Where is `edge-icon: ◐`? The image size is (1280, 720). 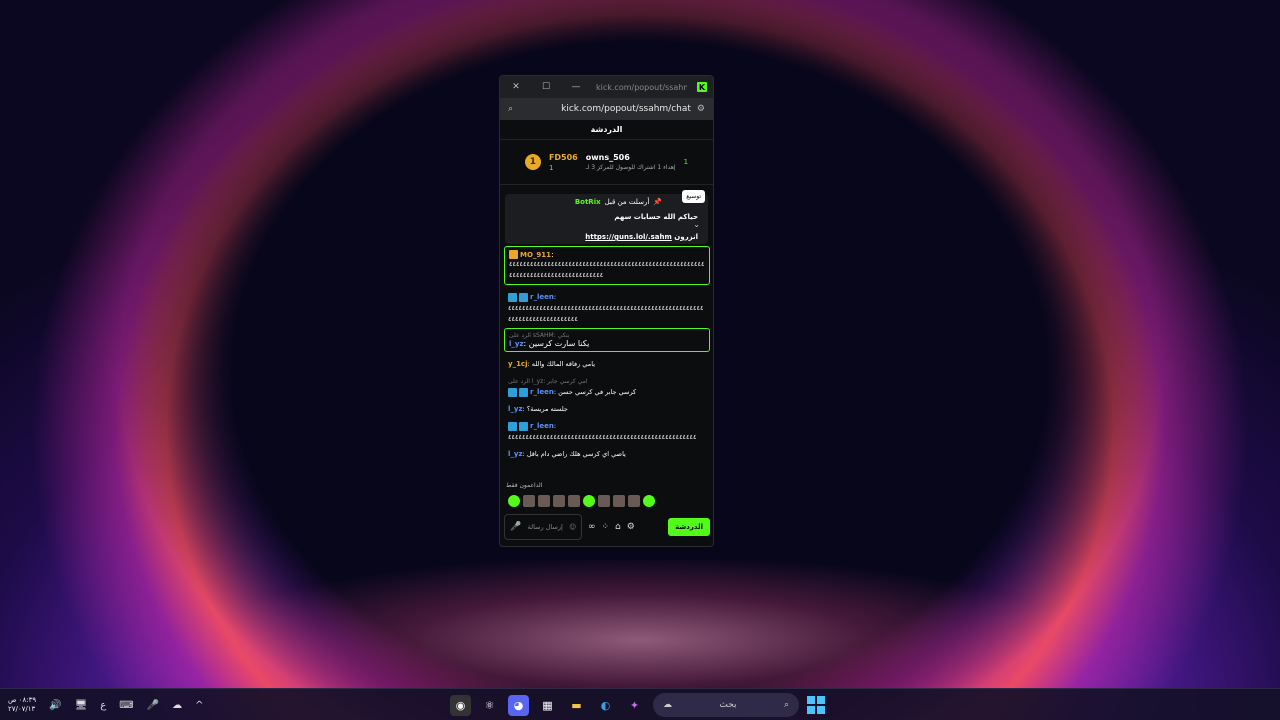 edge-icon: ◐ is located at coordinates (605, 705).